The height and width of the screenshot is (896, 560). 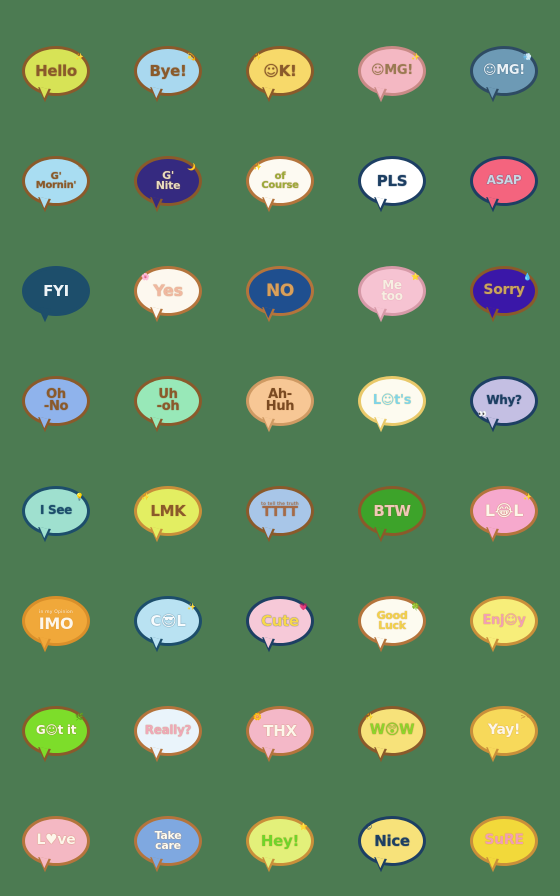 I want to click on sticker-cell: 👀 Why?, so click(x=504, y=401).